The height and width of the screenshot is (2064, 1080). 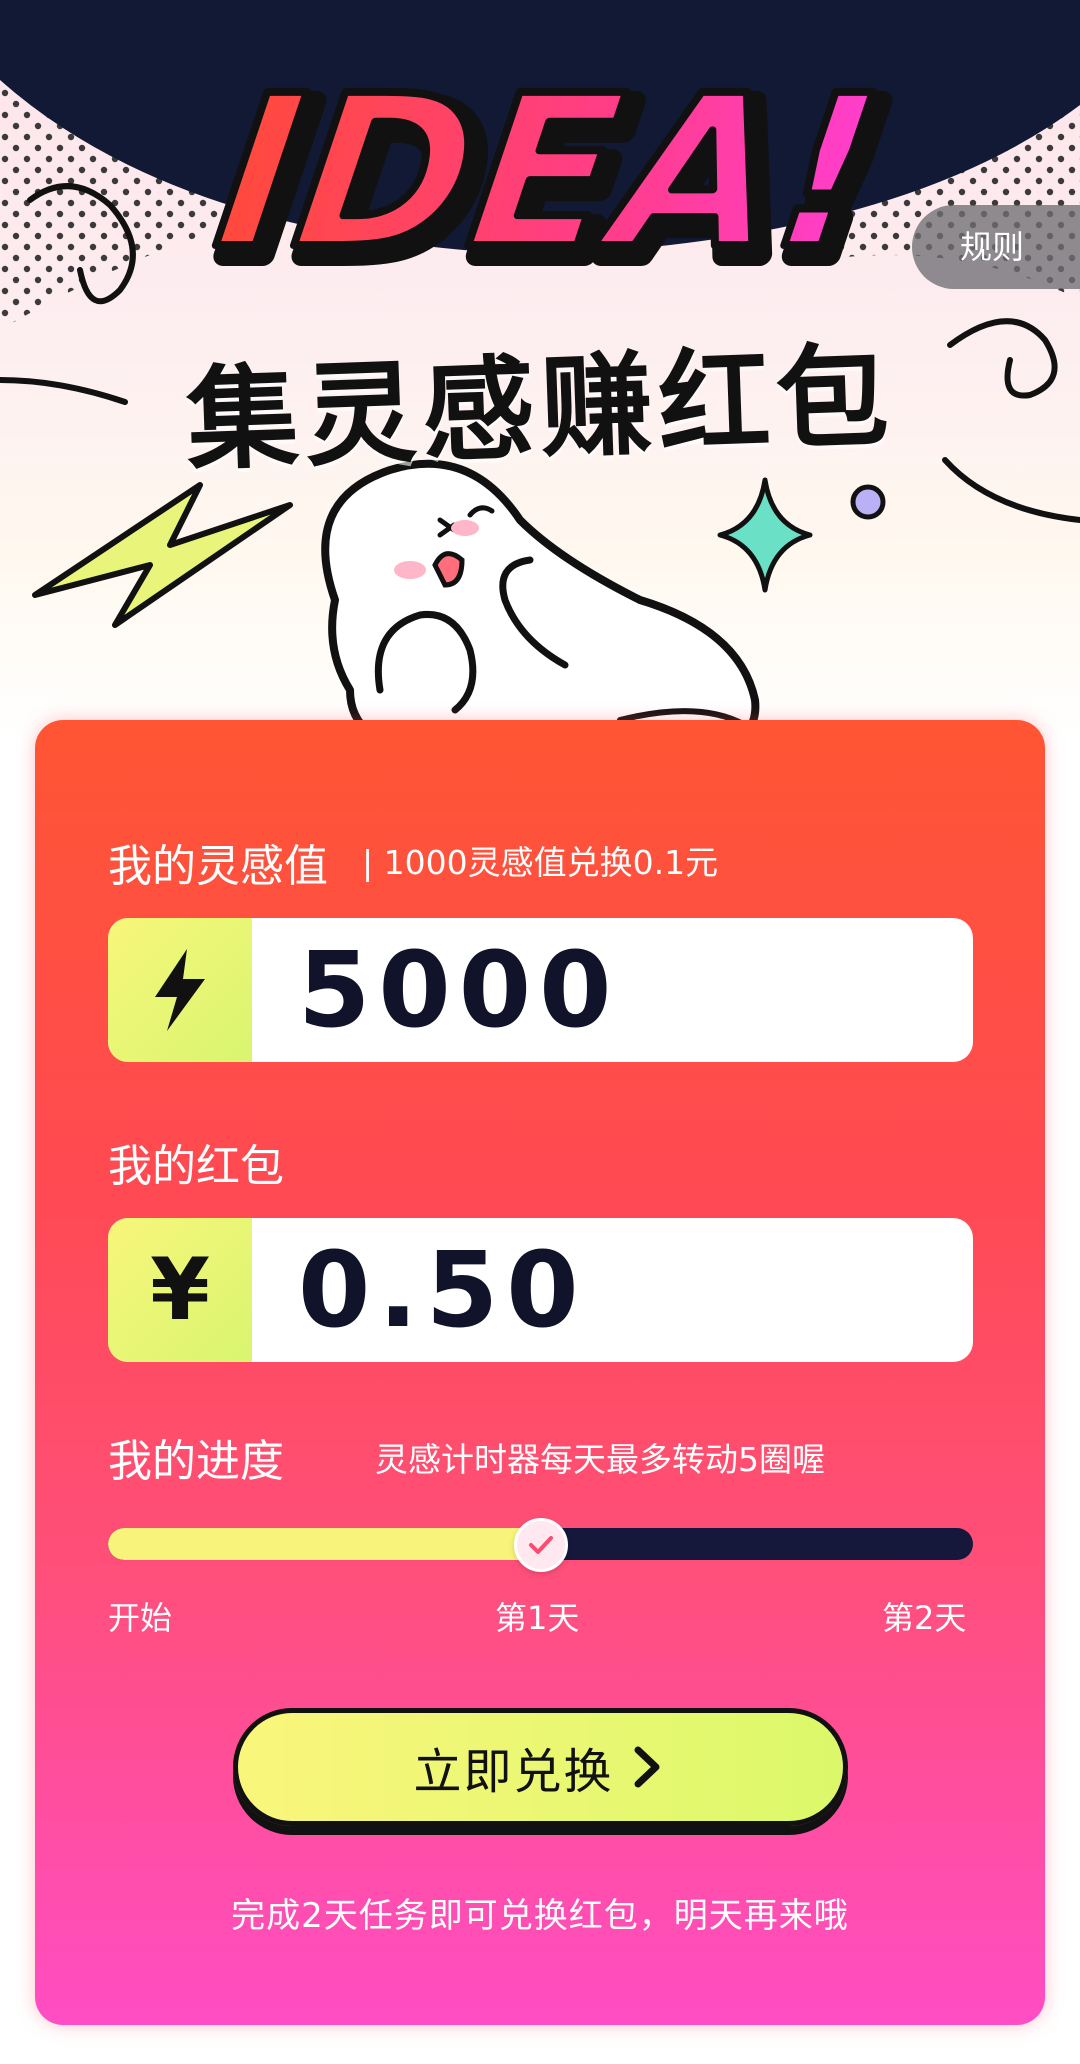 I want to click on lightning-decoration-icon, so click(x=162, y=555).